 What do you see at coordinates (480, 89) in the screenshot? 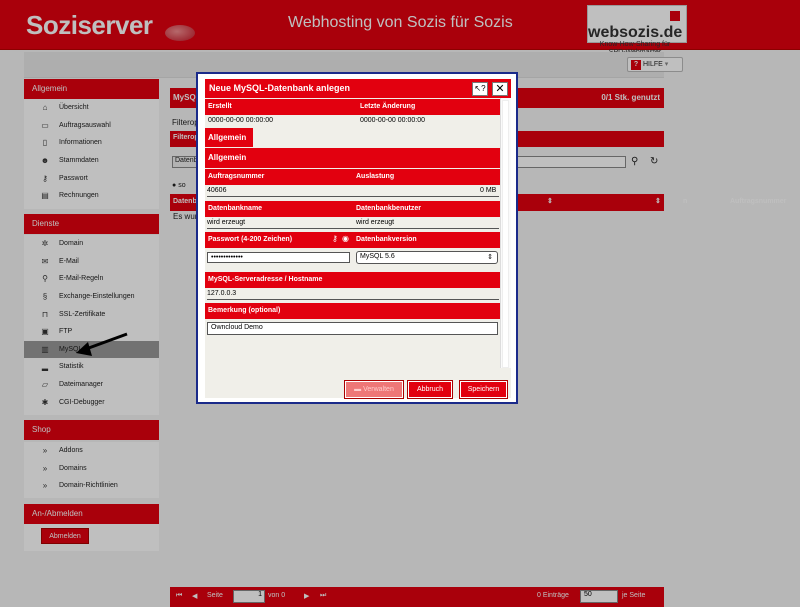
I see `help-cursor-icon: ↖?` at bounding box center [480, 89].